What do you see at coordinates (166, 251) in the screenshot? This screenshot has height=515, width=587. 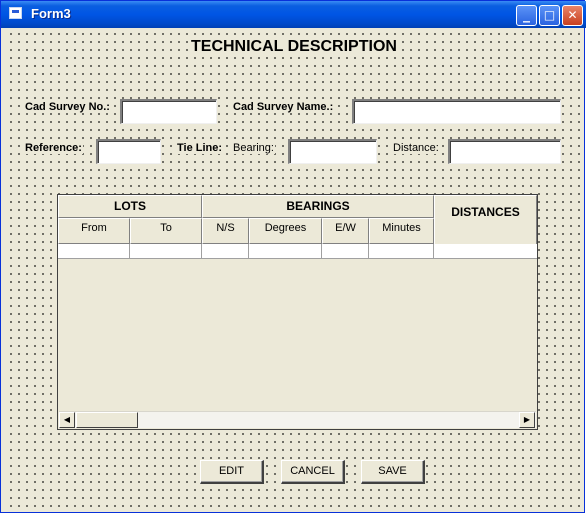 I see `grid-cell-to` at bounding box center [166, 251].